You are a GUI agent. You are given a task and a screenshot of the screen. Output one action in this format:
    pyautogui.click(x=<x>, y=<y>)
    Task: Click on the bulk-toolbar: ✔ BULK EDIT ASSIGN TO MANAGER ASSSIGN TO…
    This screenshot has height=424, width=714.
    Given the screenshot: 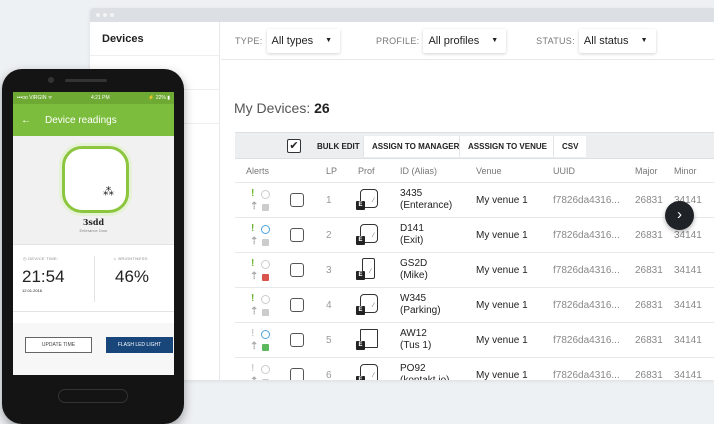 What is the action you would take?
    pyautogui.click(x=474, y=145)
    